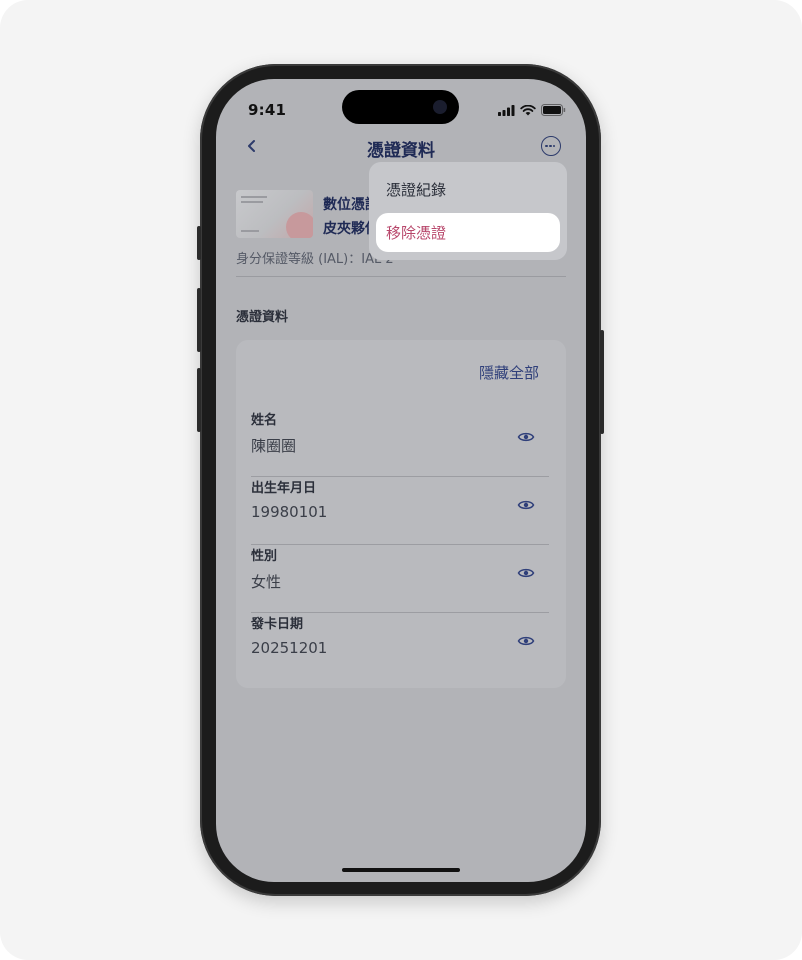 Image resolution: width=802 pixels, height=960 pixels. Describe the element at coordinates (602, 382) in the screenshot. I see `power-button` at that location.